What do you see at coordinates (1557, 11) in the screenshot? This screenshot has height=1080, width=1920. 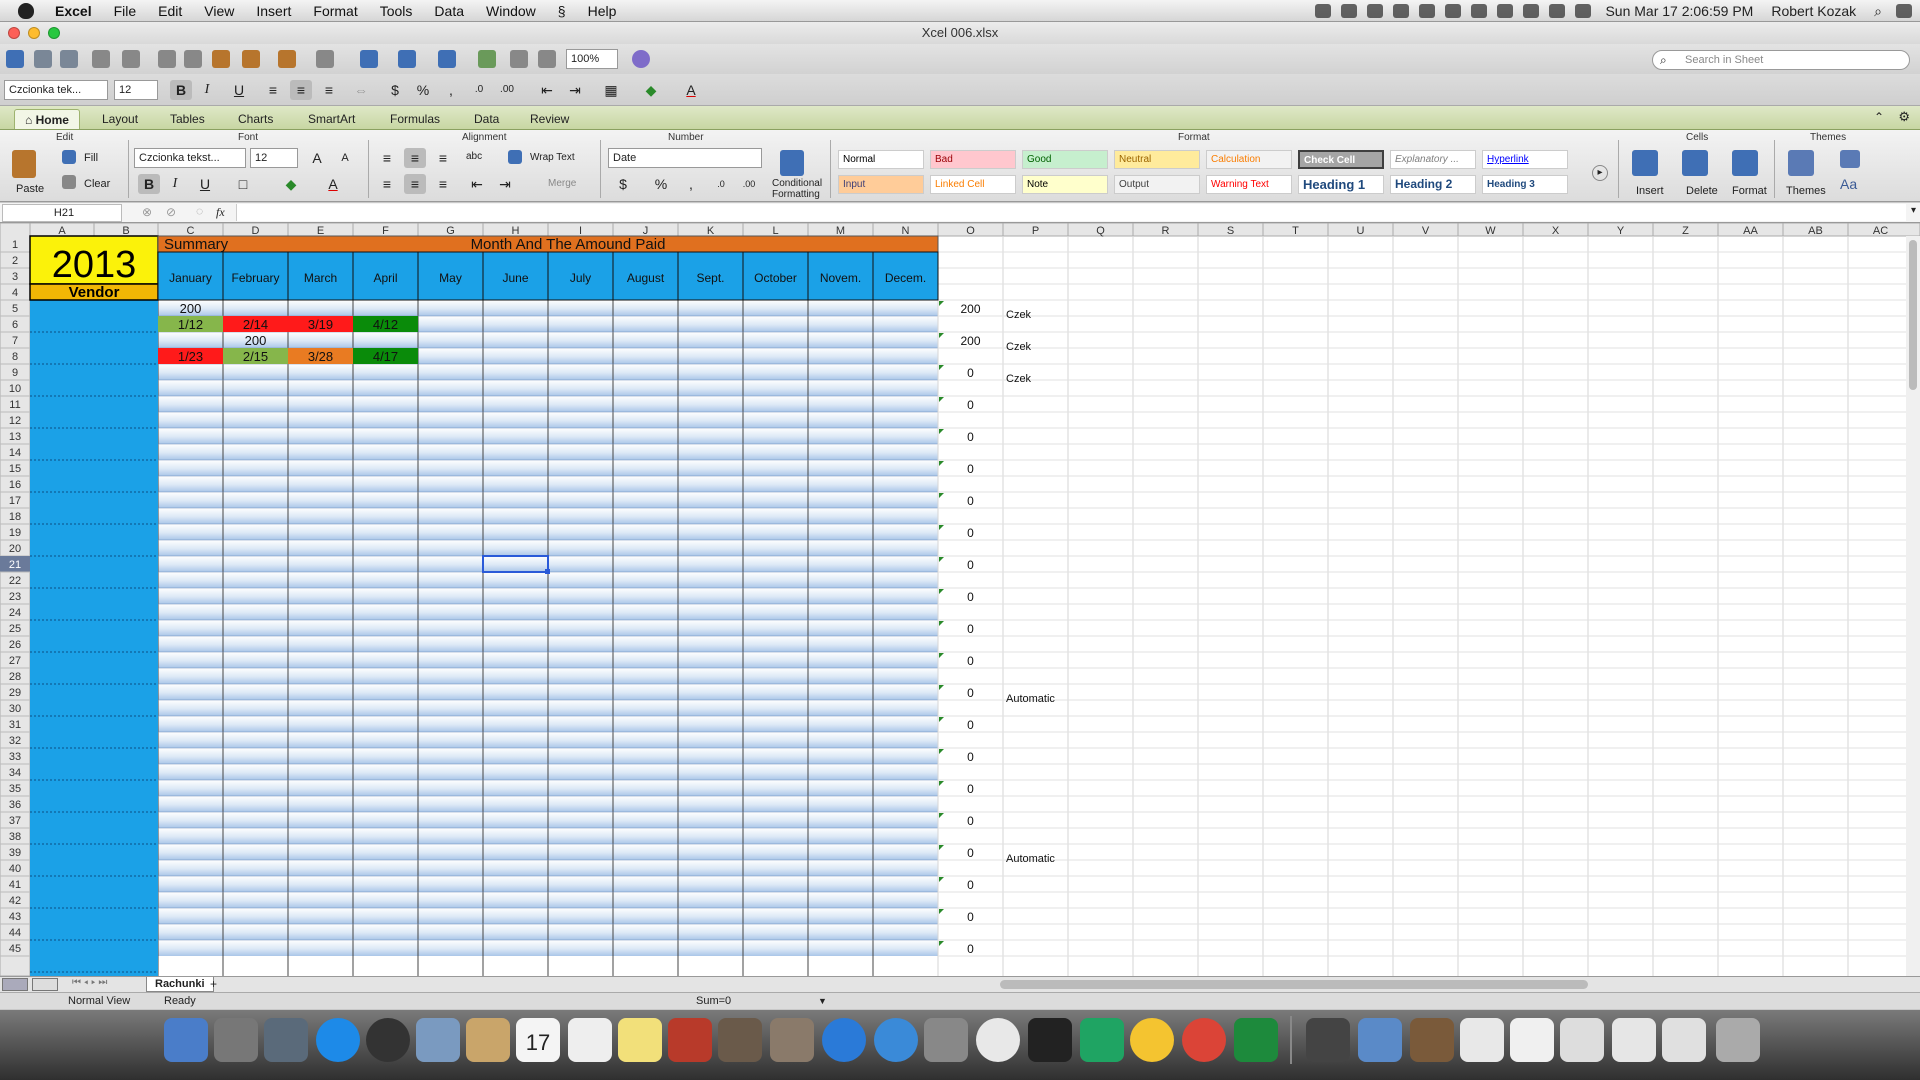 I see `volume-icon` at bounding box center [1557, 11].